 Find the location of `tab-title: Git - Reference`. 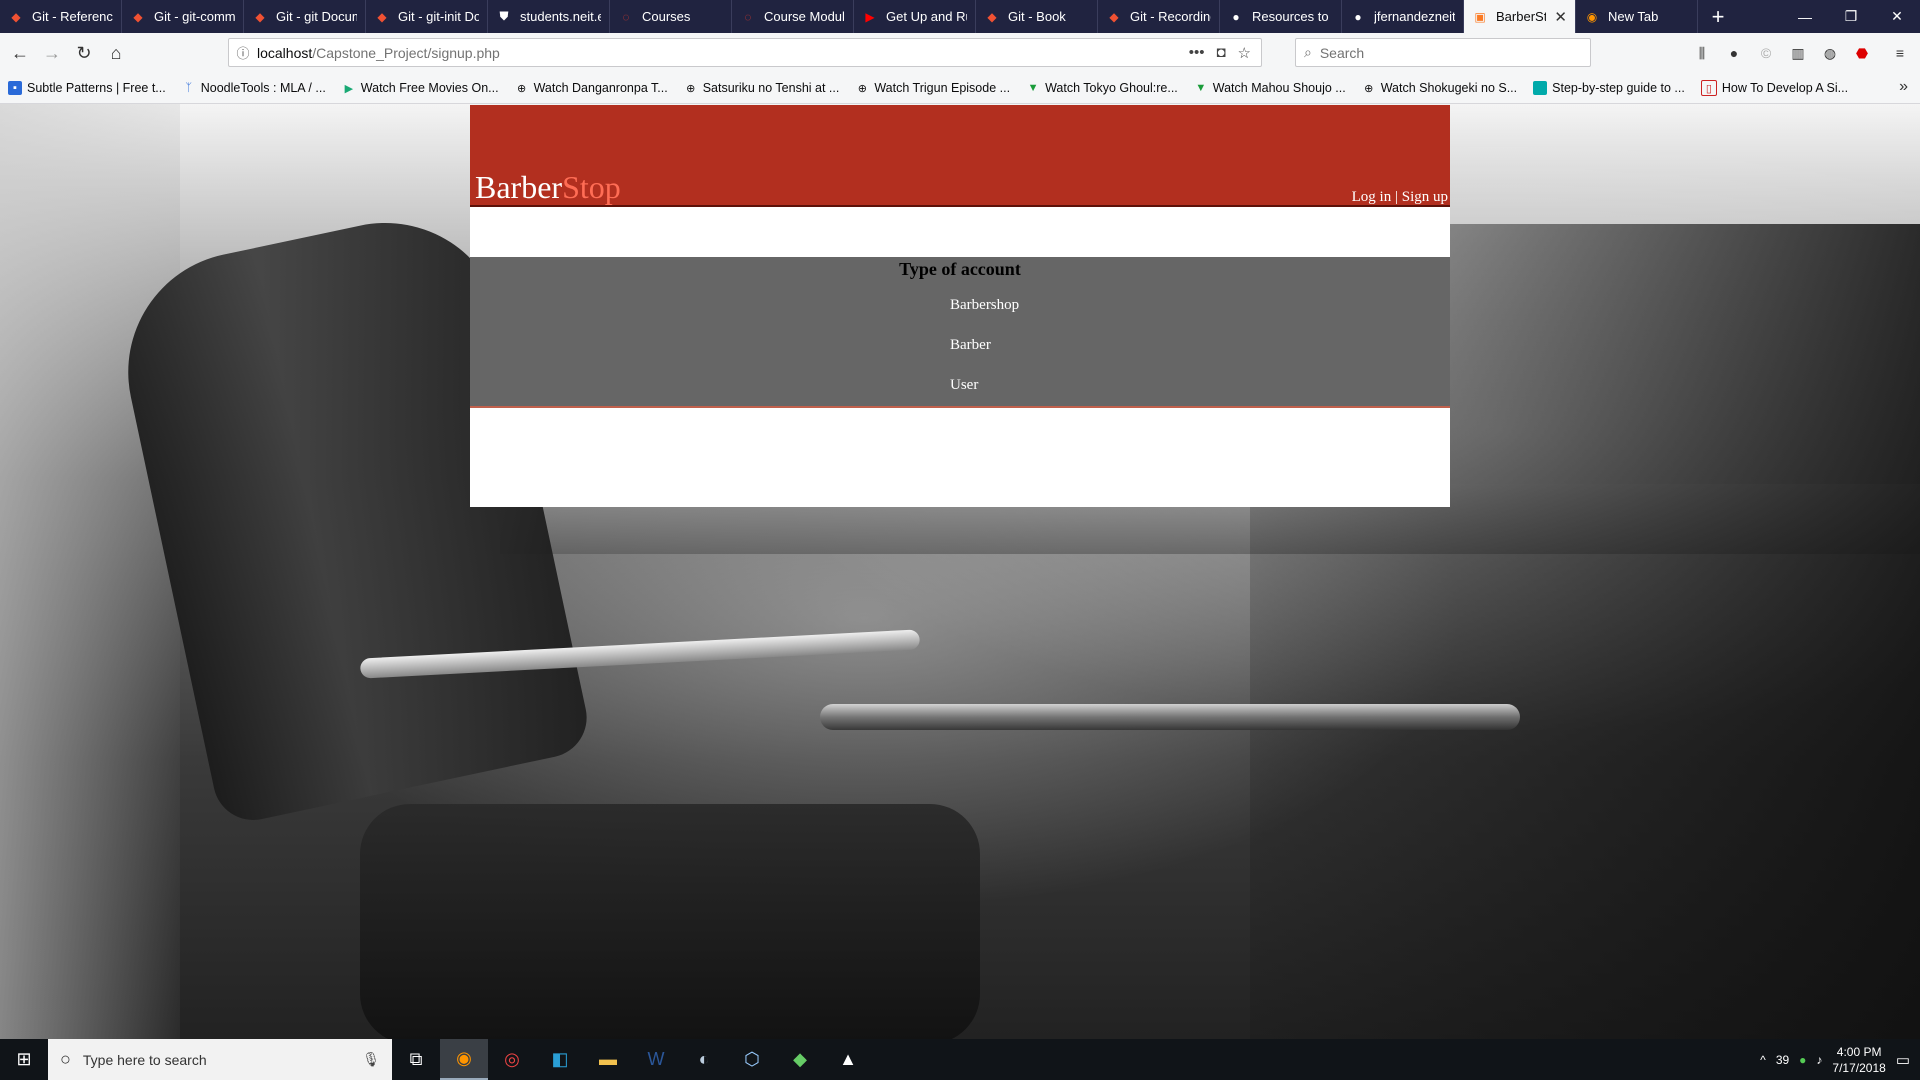

tab-title: Git - Reference is located at coordinates (72, 16).